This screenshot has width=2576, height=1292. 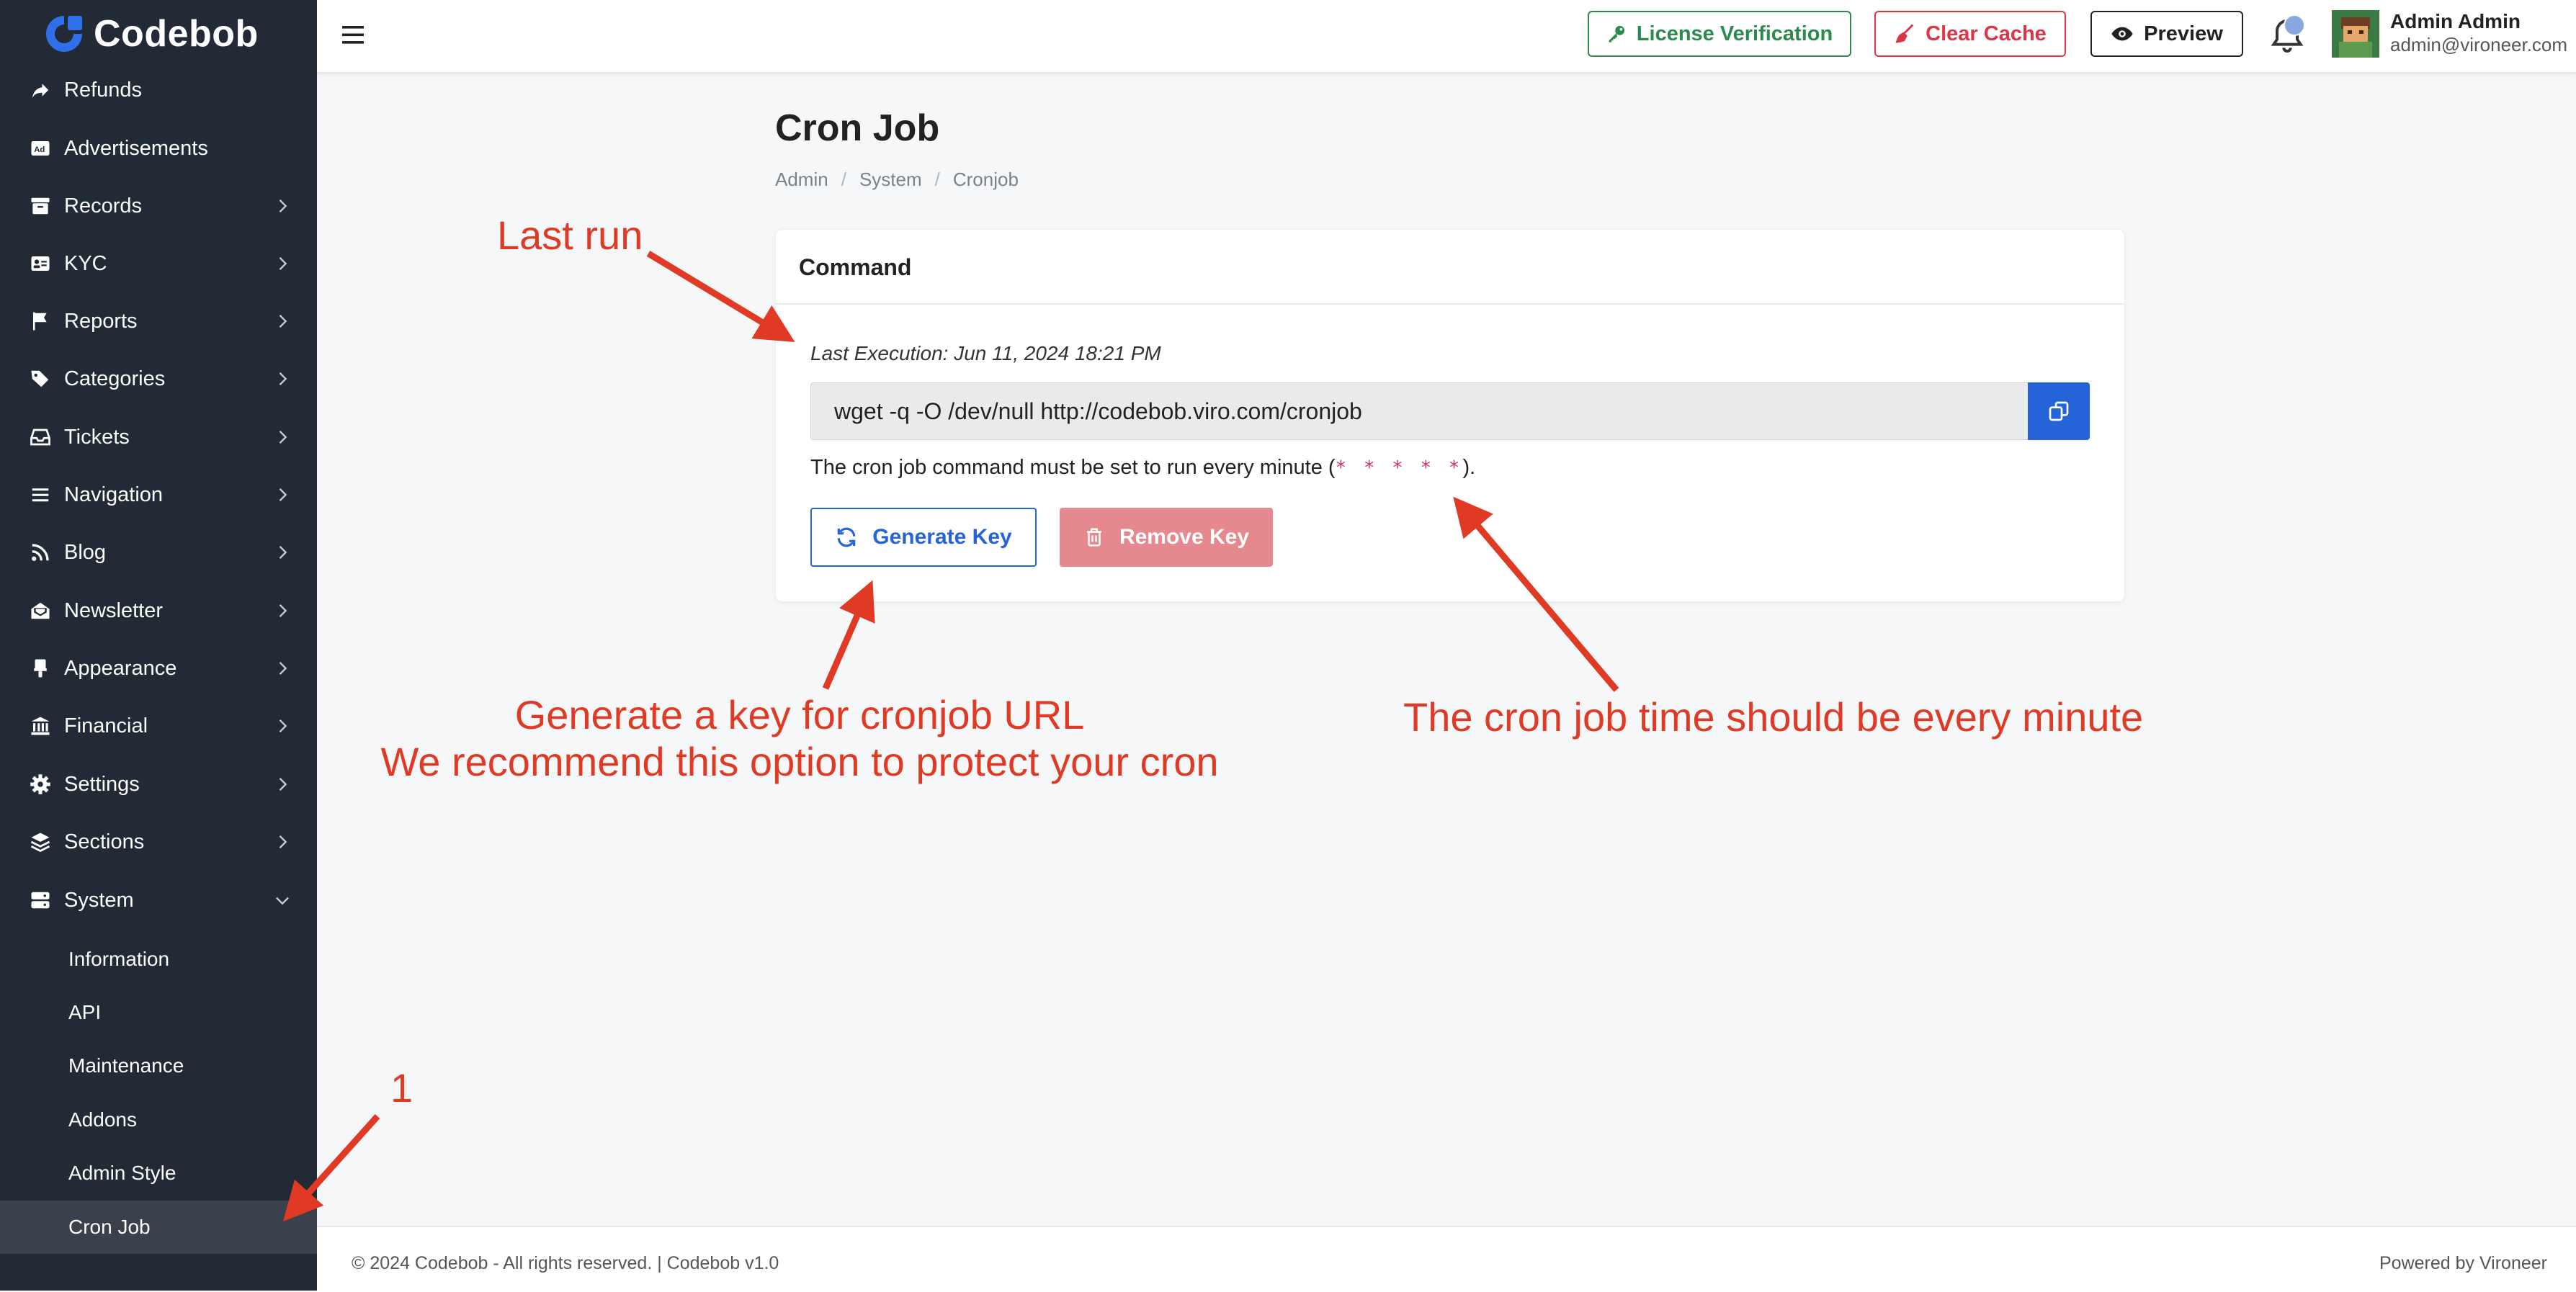 What do you see at coordinates (1904, 33) in the screenshot?
I see `broom-icon` at bounding box center [1904, 33].